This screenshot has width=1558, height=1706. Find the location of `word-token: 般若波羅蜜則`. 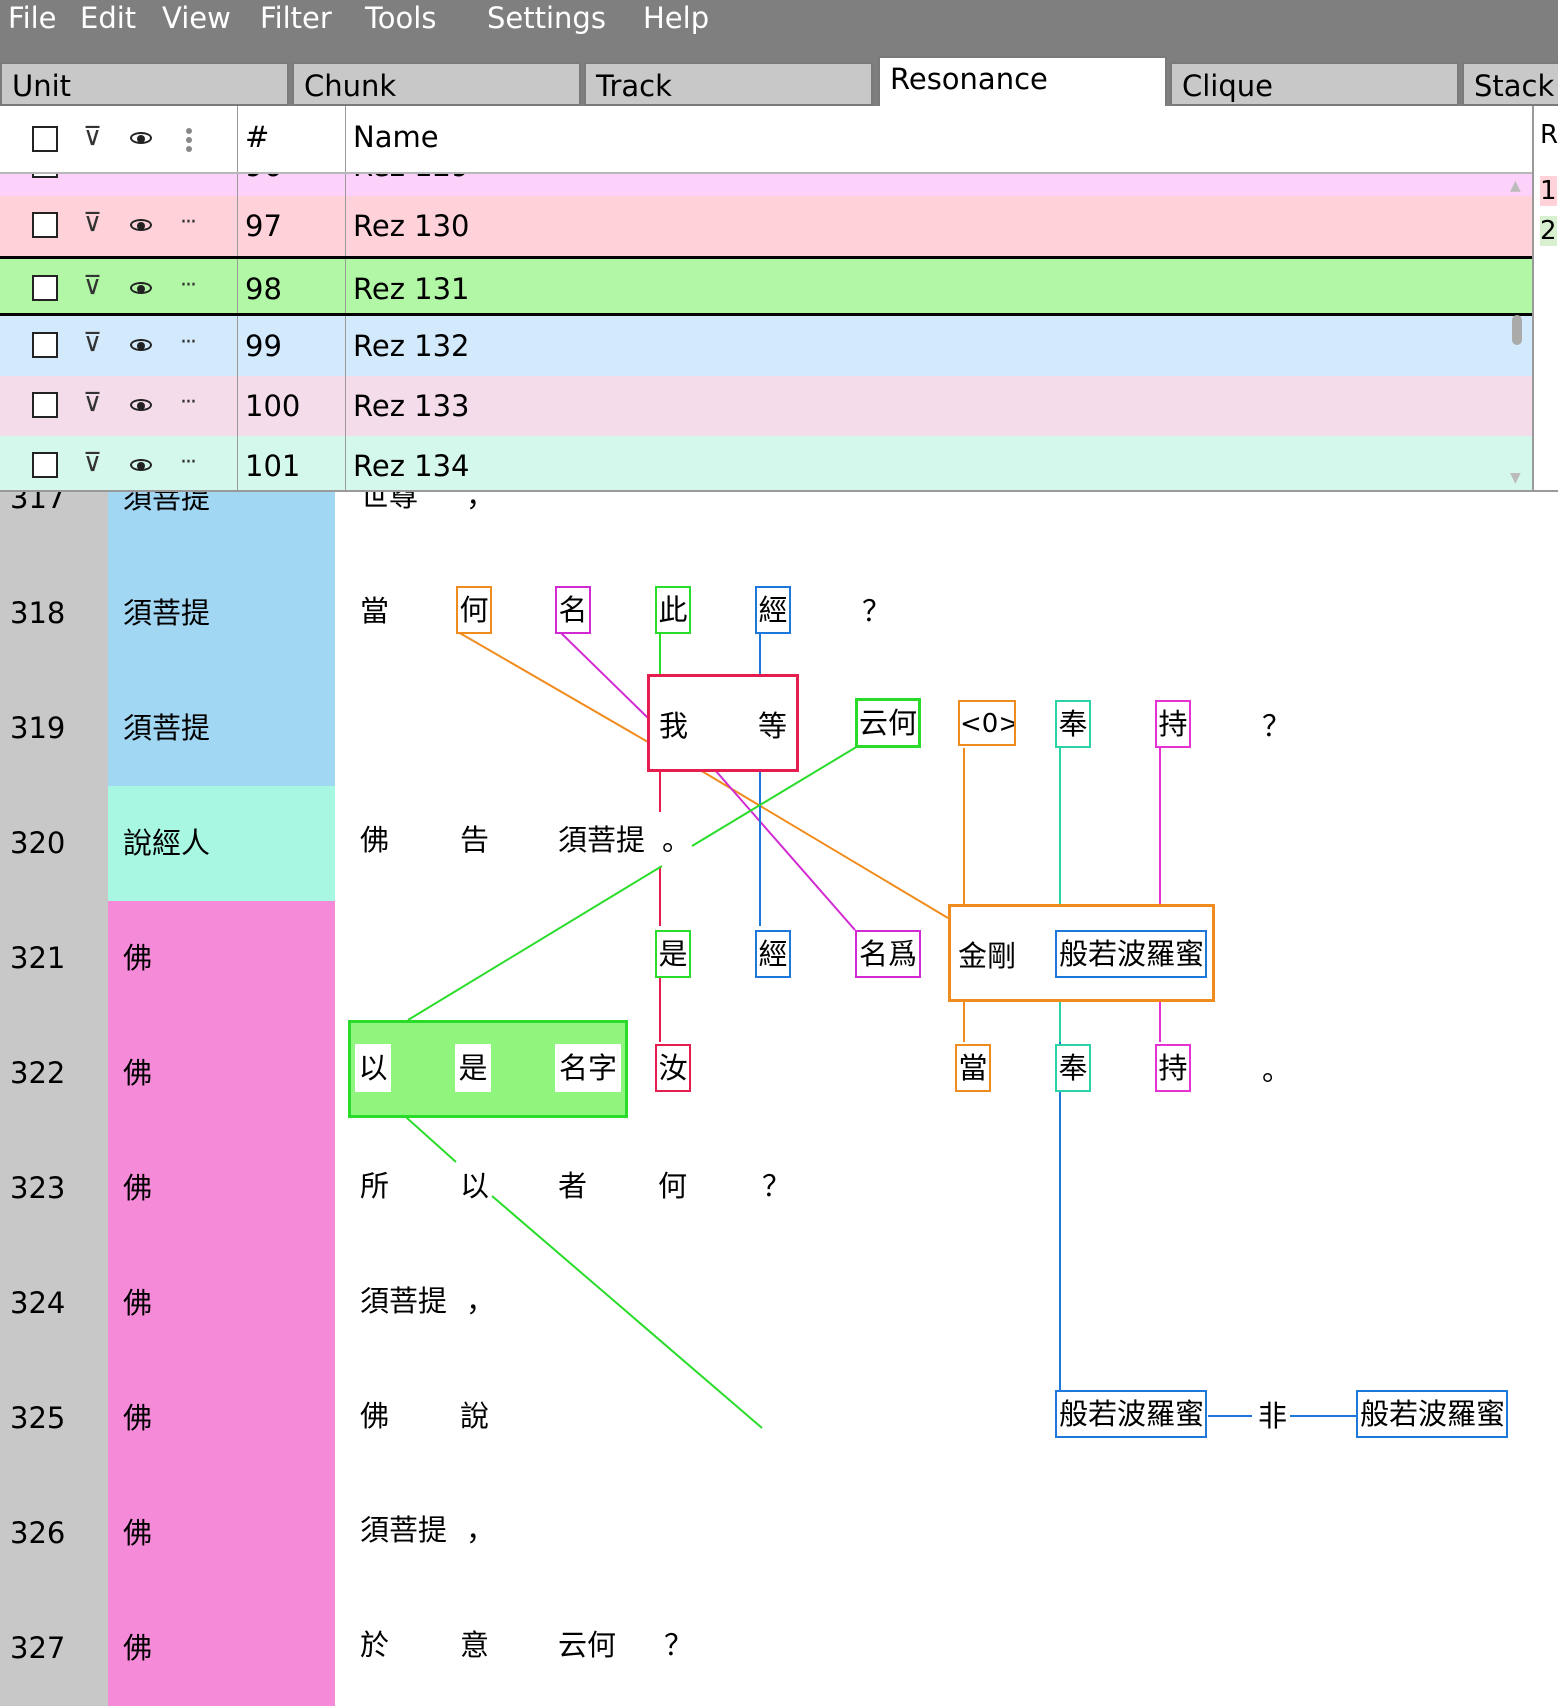

word-token: 般若波羅蜜則 is located at coordinates (1131, 1414).